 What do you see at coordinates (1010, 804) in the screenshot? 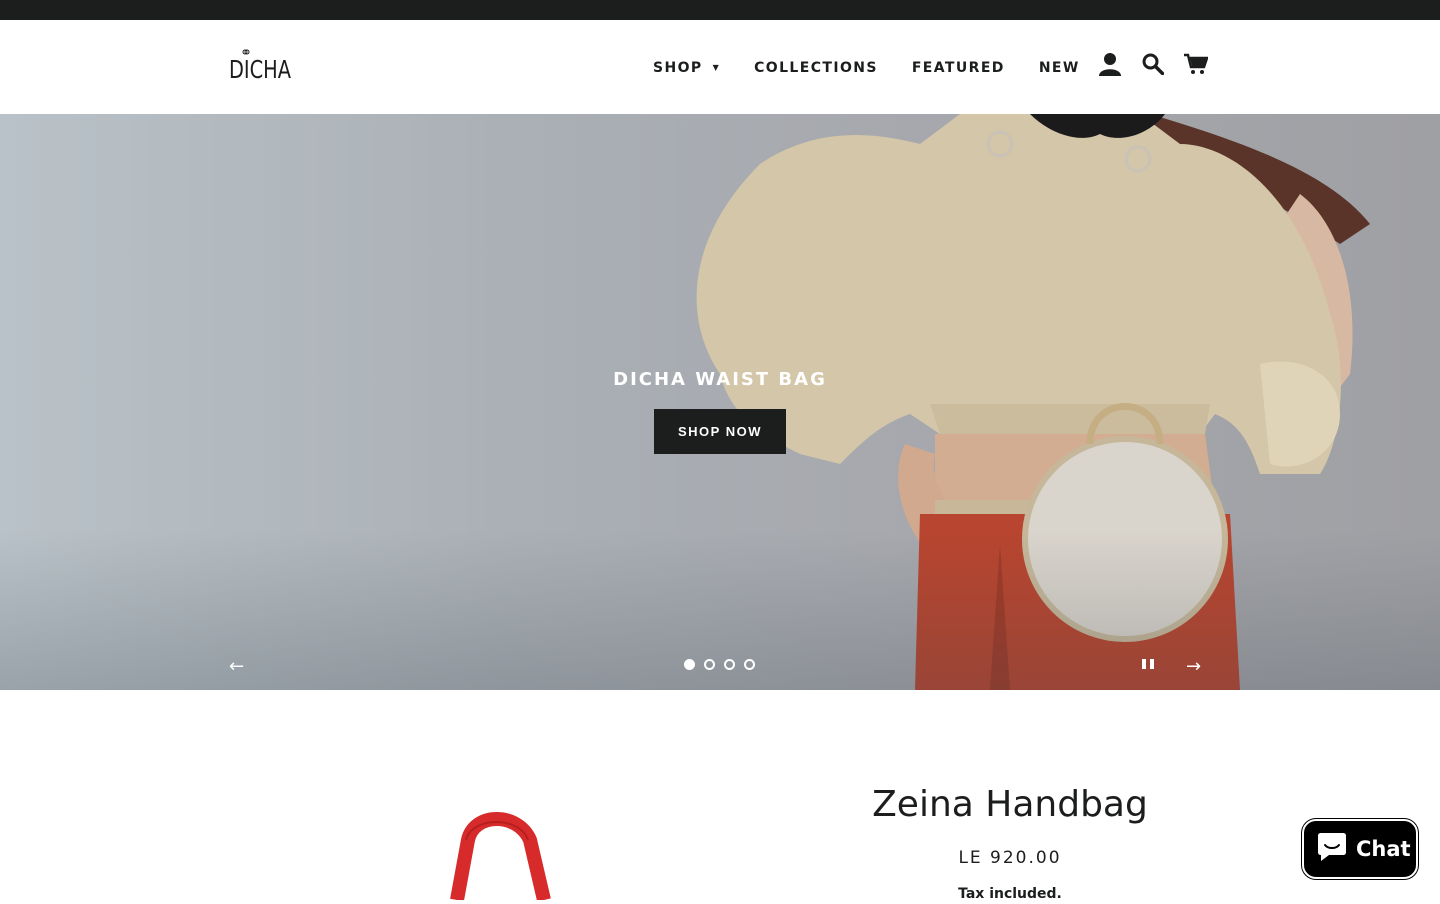
I see `product-title: Zeina Handbag` at bounding box center [1010, 804].